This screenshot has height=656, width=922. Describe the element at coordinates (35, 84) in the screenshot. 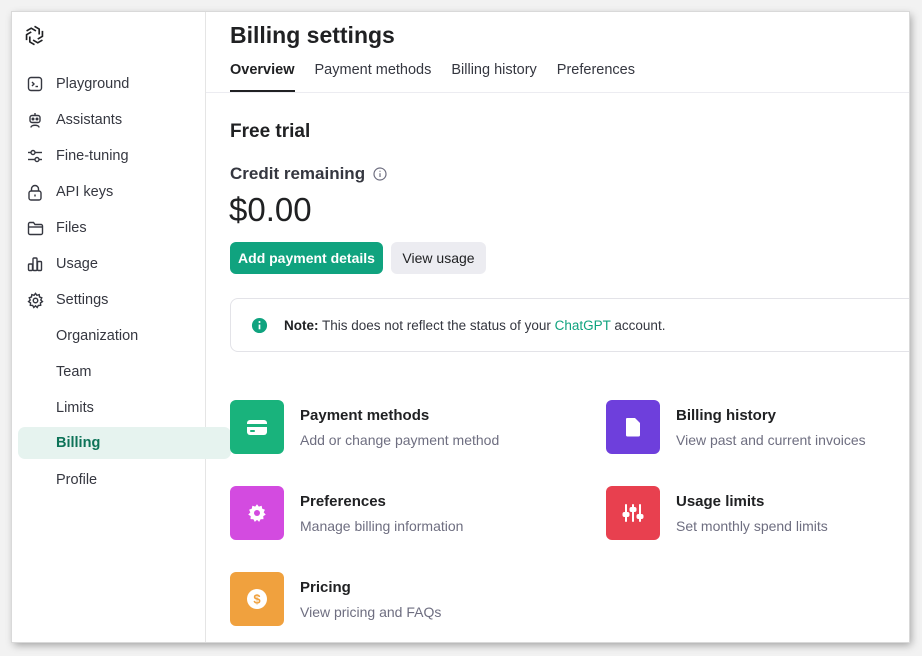

I see `terminal-icon` at that location.